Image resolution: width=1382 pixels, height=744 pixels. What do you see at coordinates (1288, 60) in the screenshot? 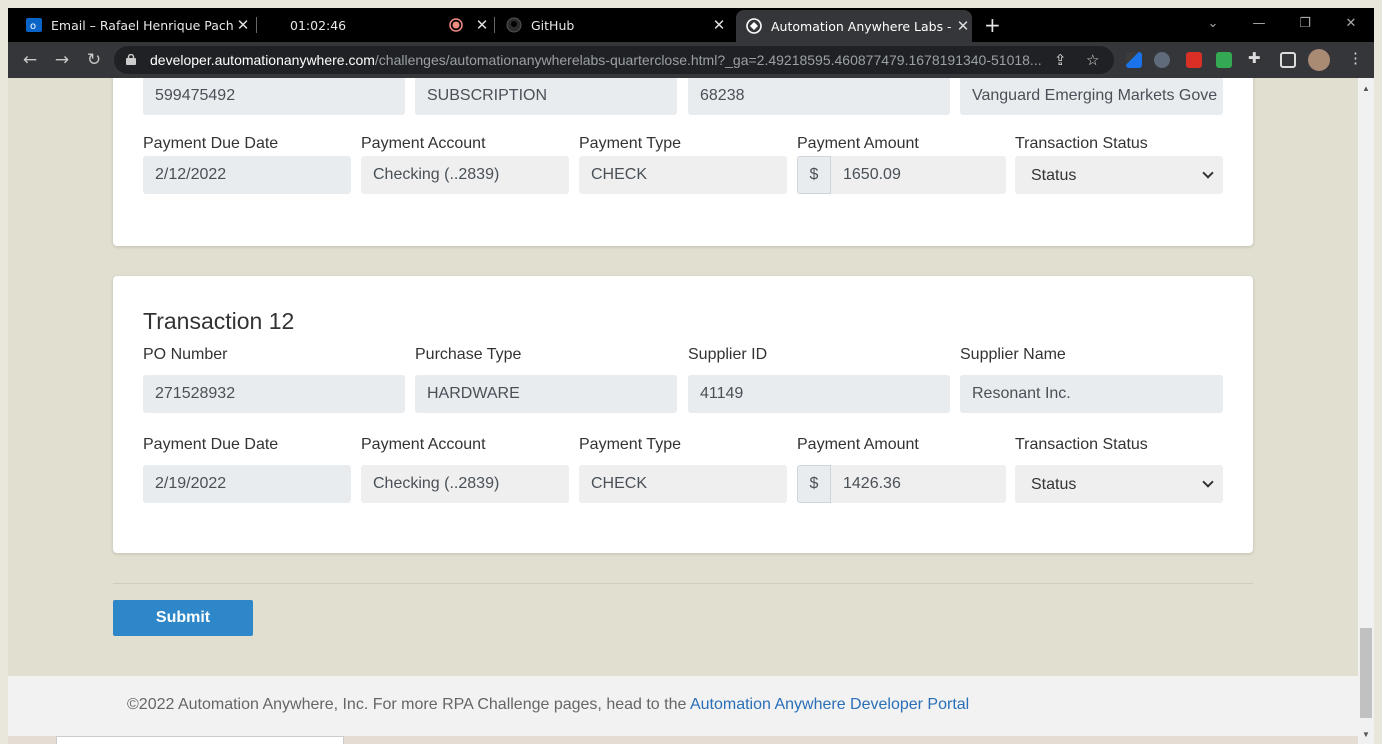
I see `side-panel-icon` at bounding box center [1288, 60].